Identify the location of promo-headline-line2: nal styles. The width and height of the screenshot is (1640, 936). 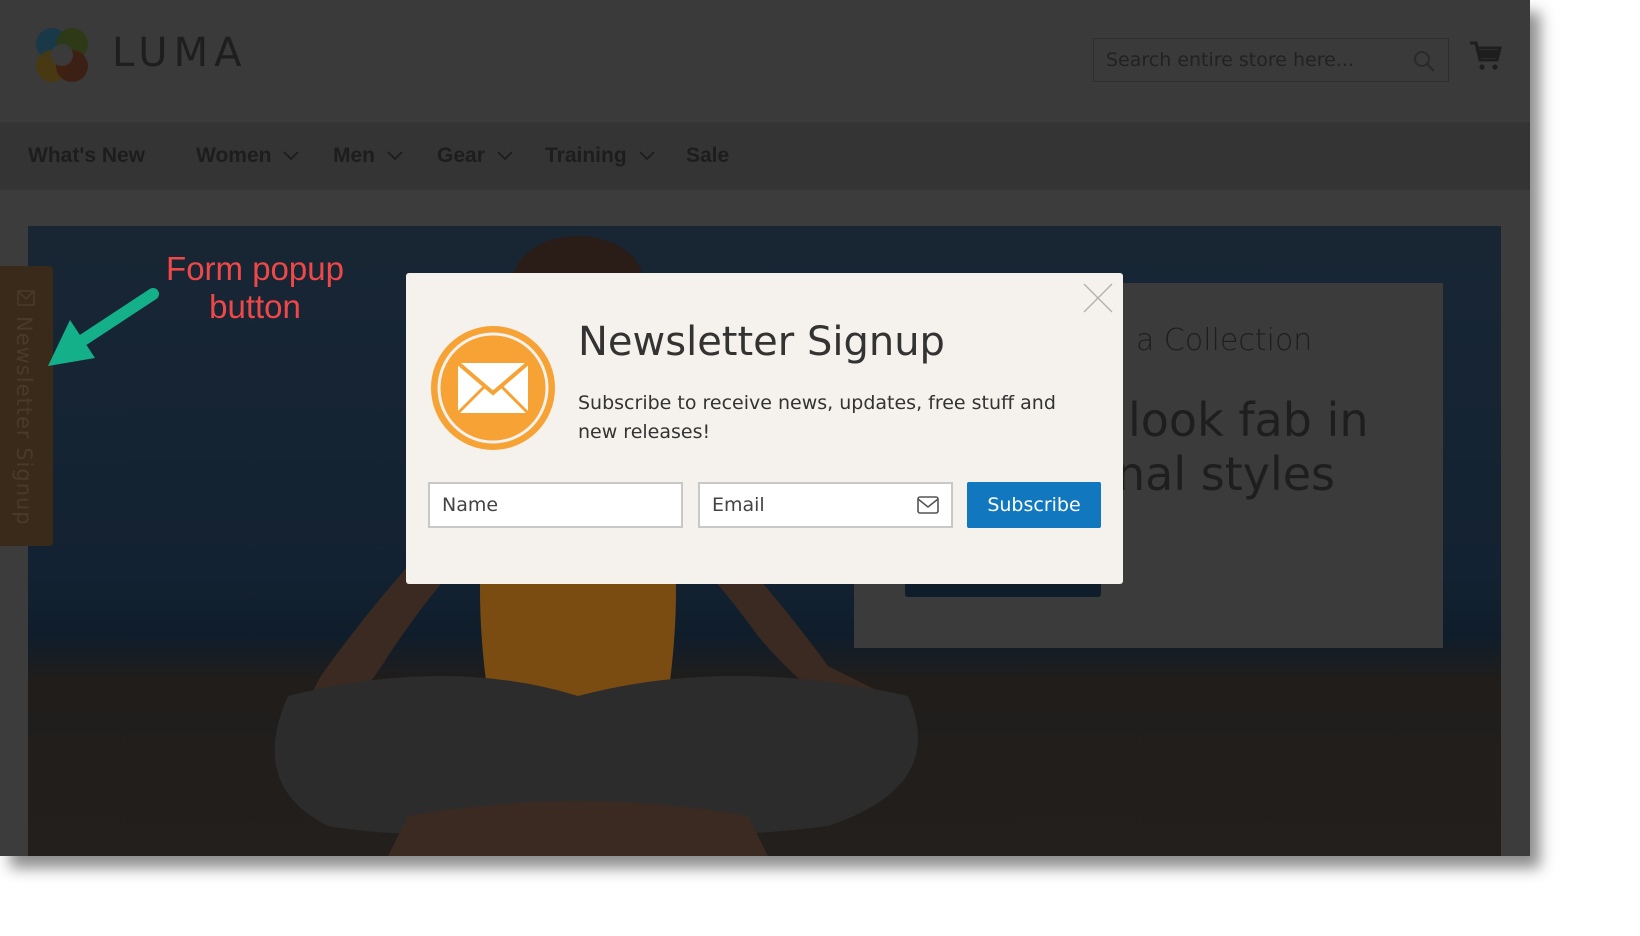
(1226, 474).